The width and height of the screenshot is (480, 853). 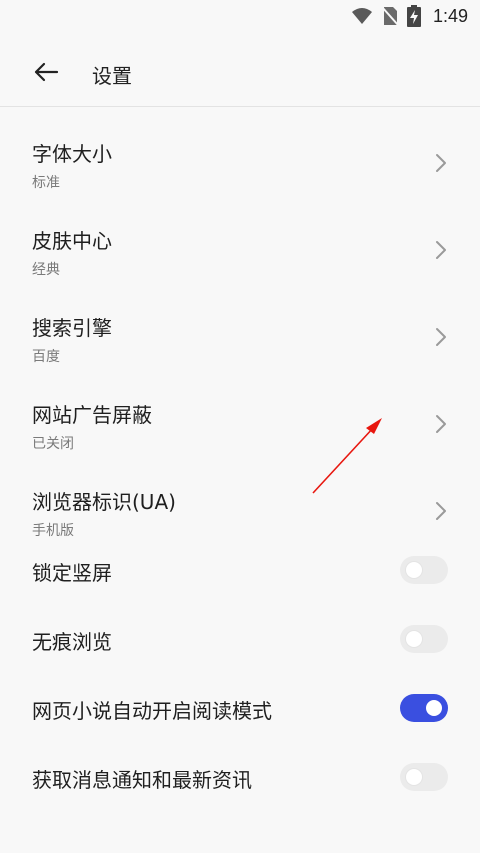 What do you see at coordinates (92, 415) in the screenshot?
I see `setting-title: 网站广告屏蔽` at bounding box center [92, 415].